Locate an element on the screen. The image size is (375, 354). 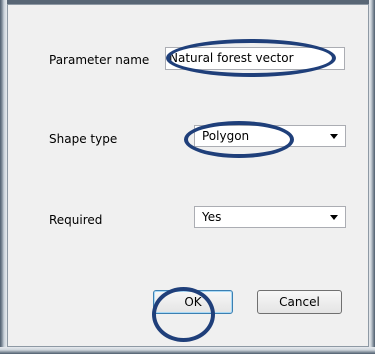
required-select: Yes is located at coordinates (270, 217).